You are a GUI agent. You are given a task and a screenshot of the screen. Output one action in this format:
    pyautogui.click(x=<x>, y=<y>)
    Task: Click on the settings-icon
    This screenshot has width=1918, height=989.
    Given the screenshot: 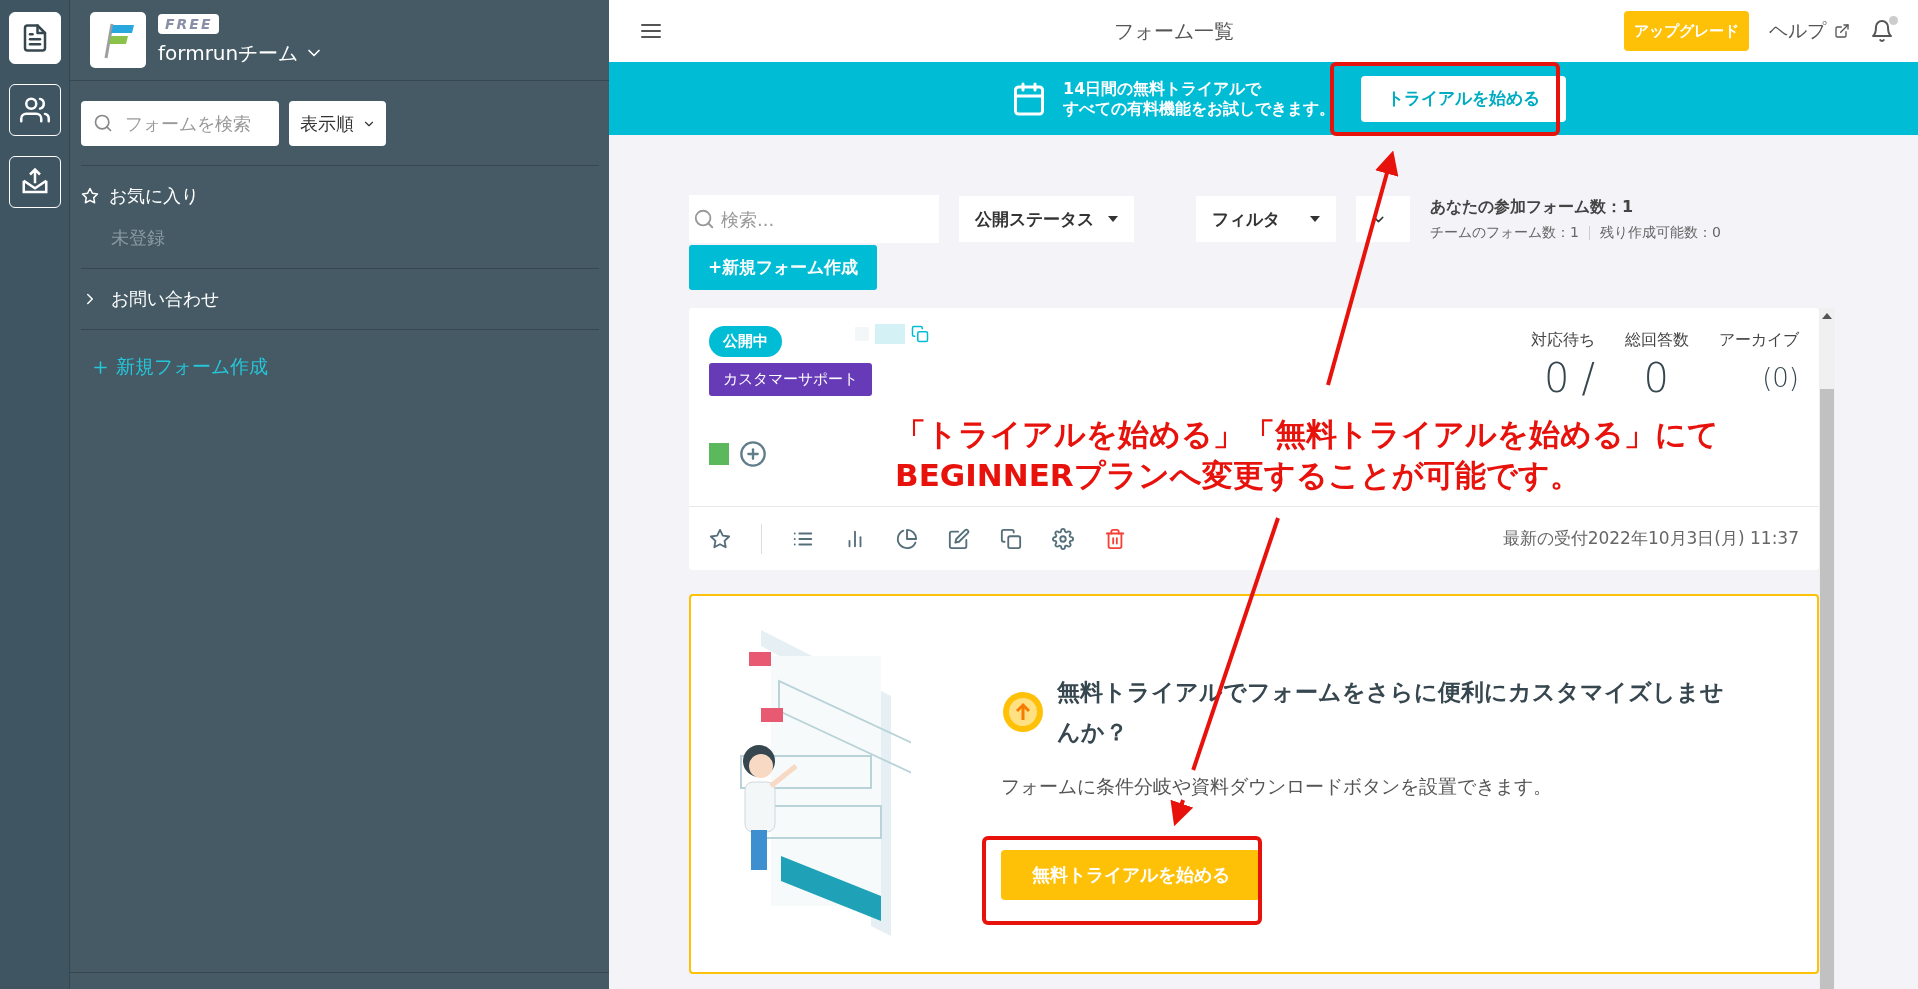 What is the action you would take?
    pyautogui.click(x=1063, y=538)
    